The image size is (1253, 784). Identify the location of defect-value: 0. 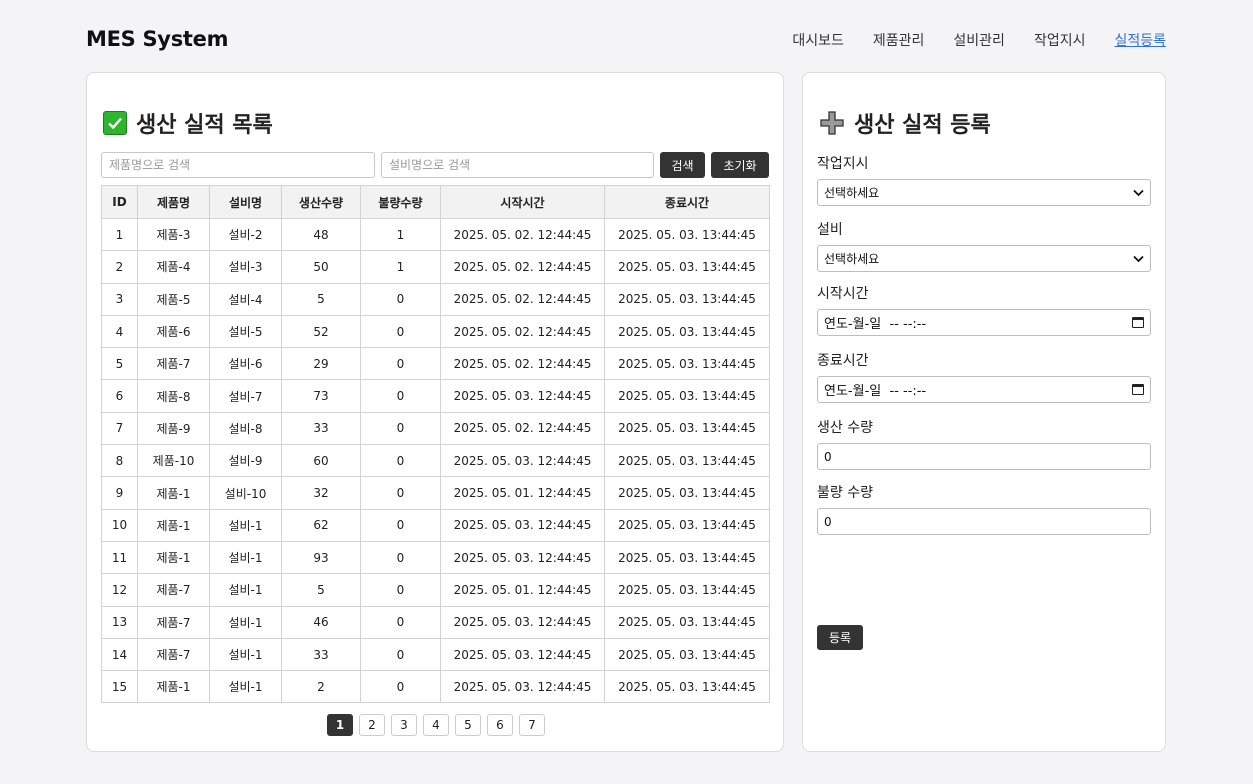
(828, 521).